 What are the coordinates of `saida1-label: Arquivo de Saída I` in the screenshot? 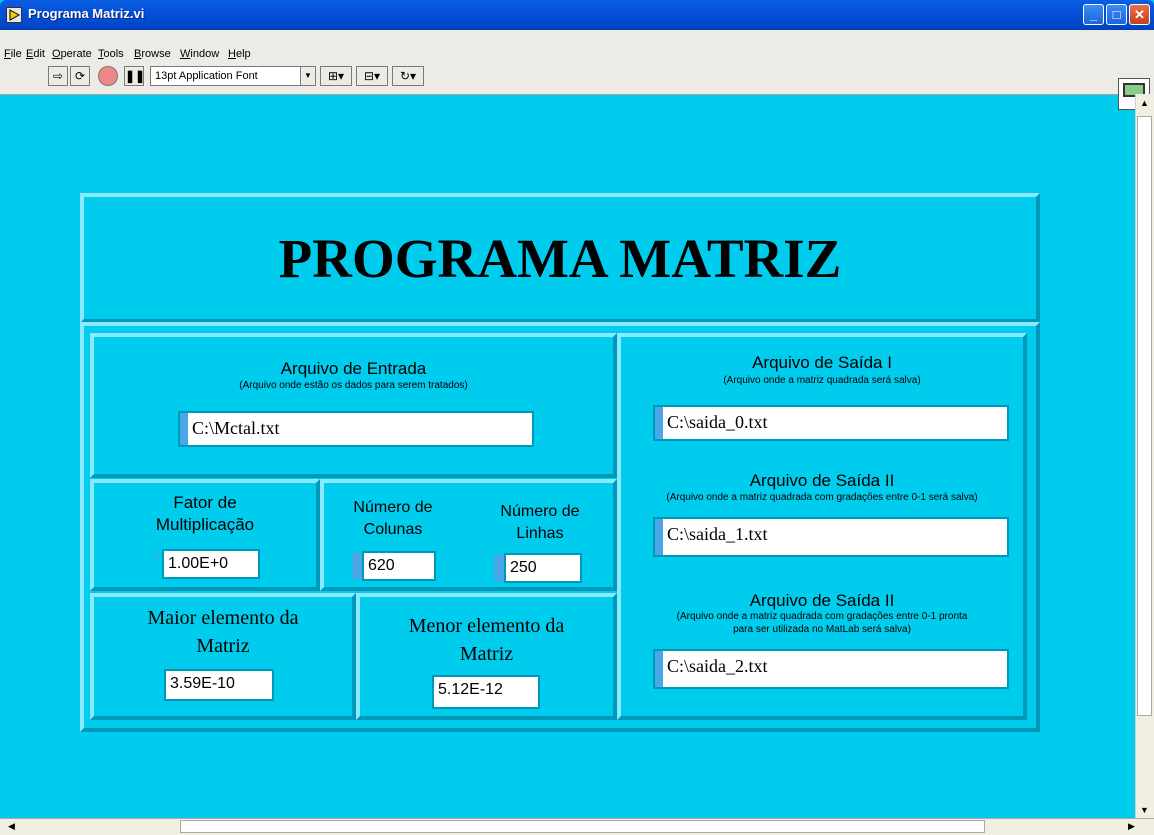 It's located at (822, 362).